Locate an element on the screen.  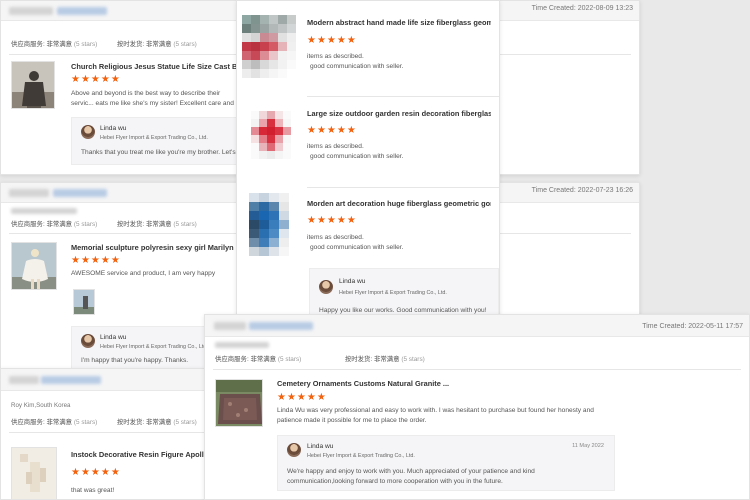
statue-image is located at coordinates (33, 85).